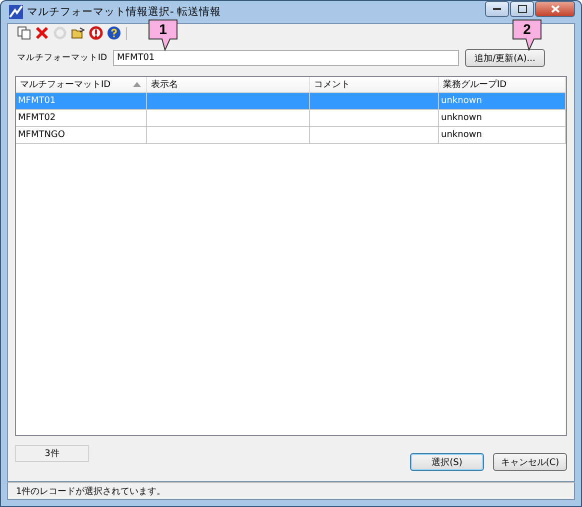  I want to click on app-icon, so click(16, 12).